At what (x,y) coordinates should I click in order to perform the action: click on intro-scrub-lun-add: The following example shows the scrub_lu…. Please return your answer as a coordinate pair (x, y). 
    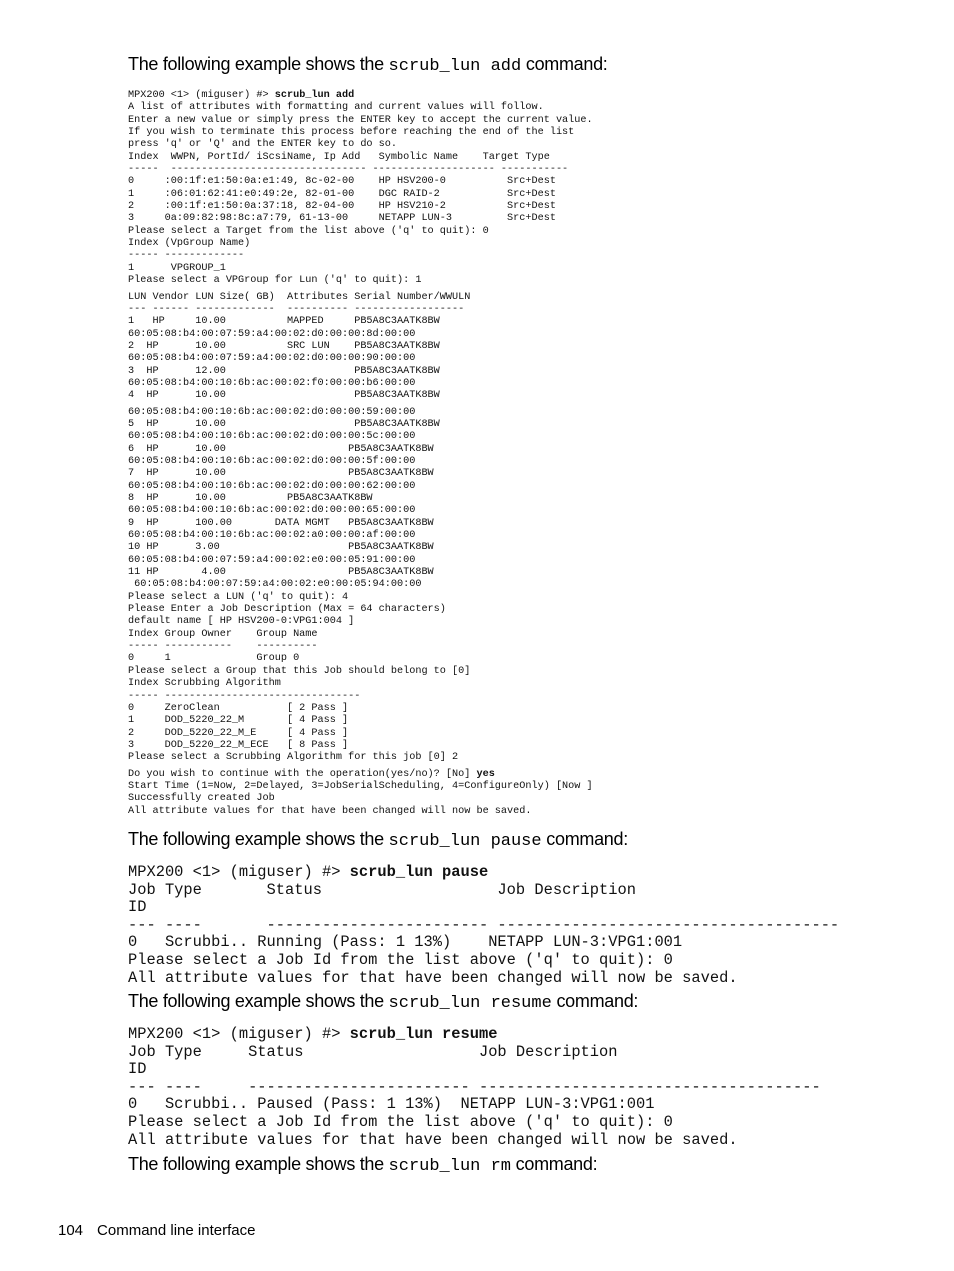
    Looking at the image, I should click on (368, 65).